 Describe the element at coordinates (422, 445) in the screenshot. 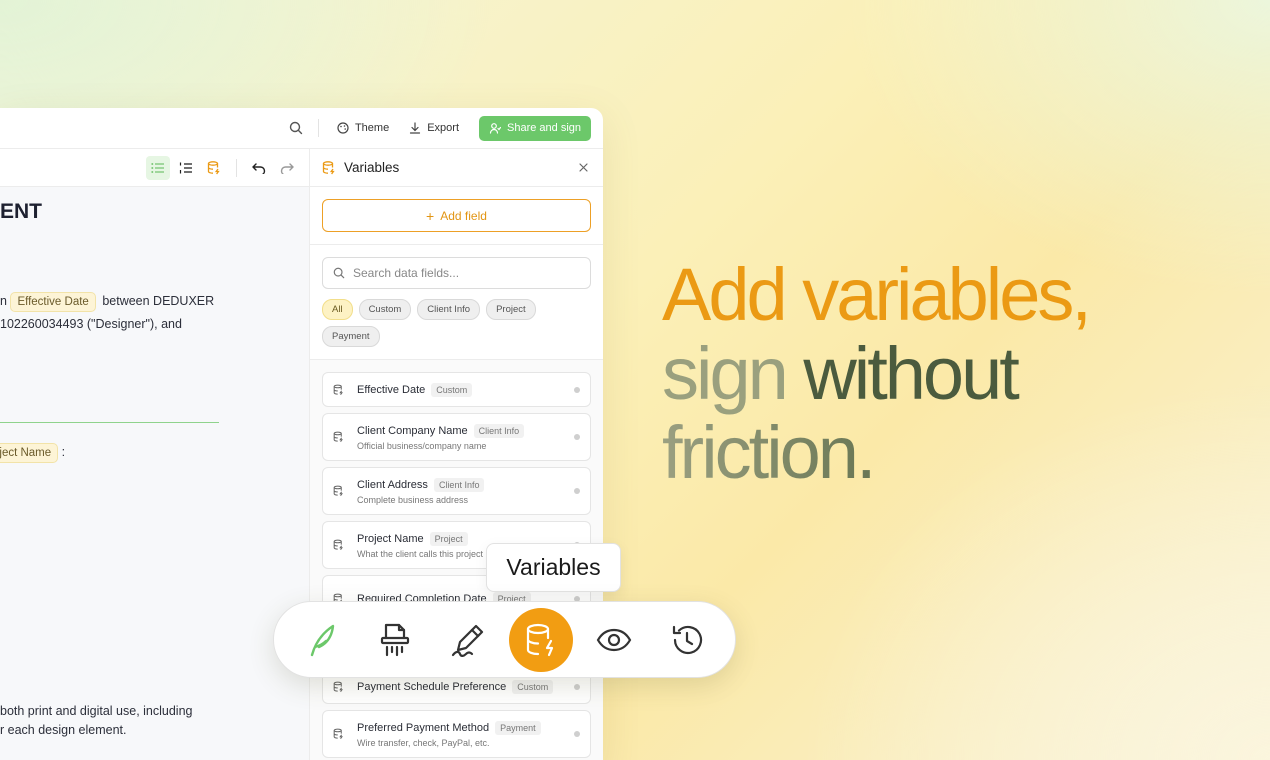

I see `variable-description: Official business/company name` at that location.